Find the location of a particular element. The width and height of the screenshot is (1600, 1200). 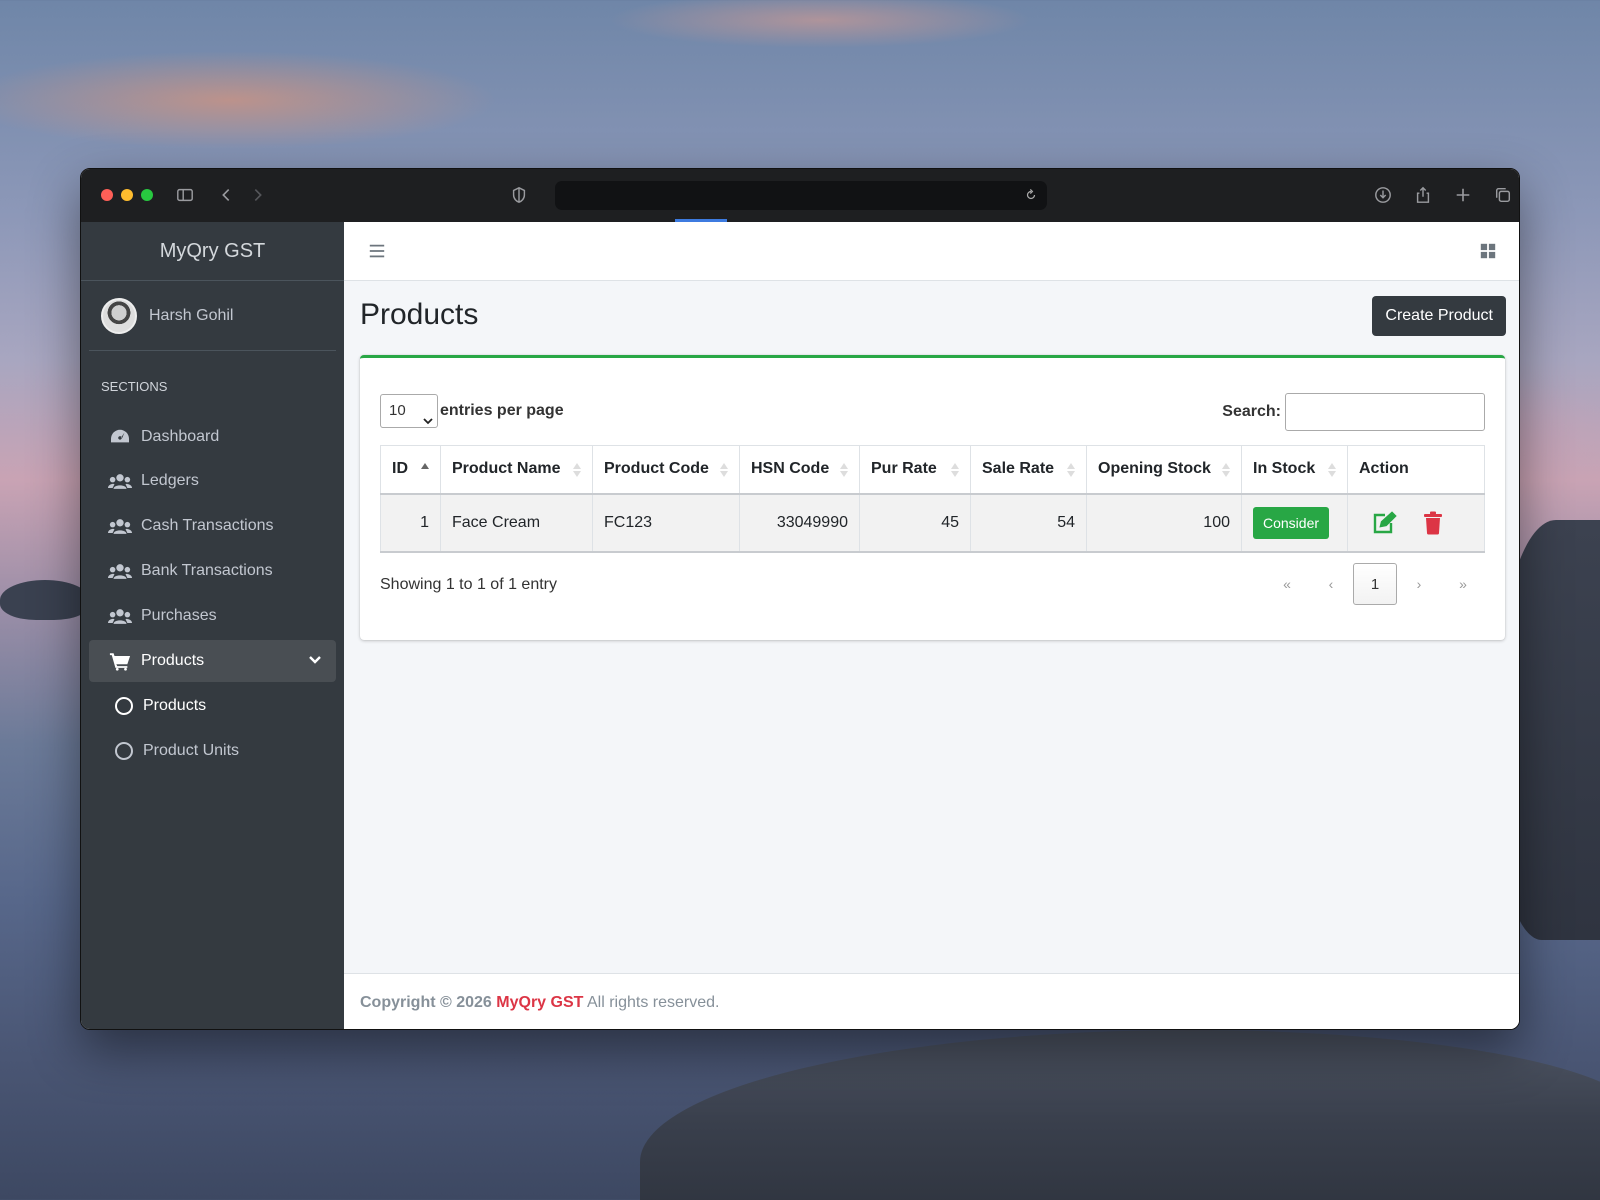

in-stock-badge: Consider is located at coordinates (1291, 522).